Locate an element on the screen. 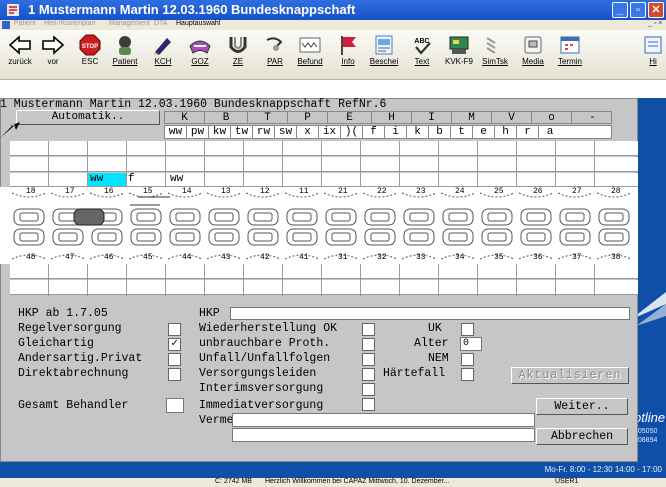 The height and width of the screenshot is (487, 666). help-button: Hi is located at coordinates (653, 55).